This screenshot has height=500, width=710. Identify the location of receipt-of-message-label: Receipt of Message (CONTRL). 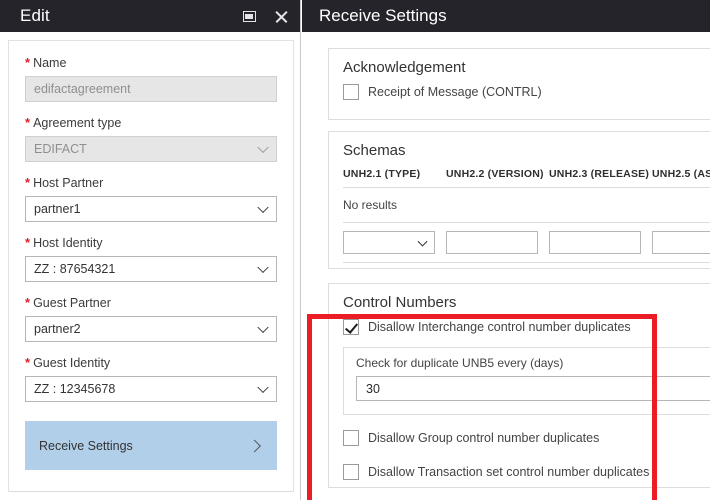
(455, 92).